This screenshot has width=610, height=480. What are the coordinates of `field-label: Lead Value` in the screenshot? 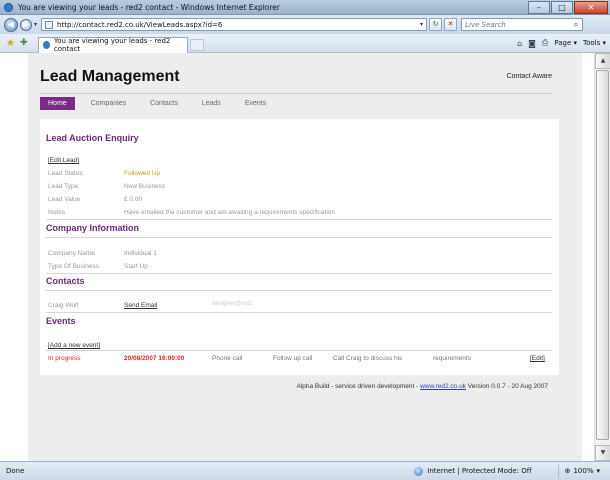 It's located at (64, 199).